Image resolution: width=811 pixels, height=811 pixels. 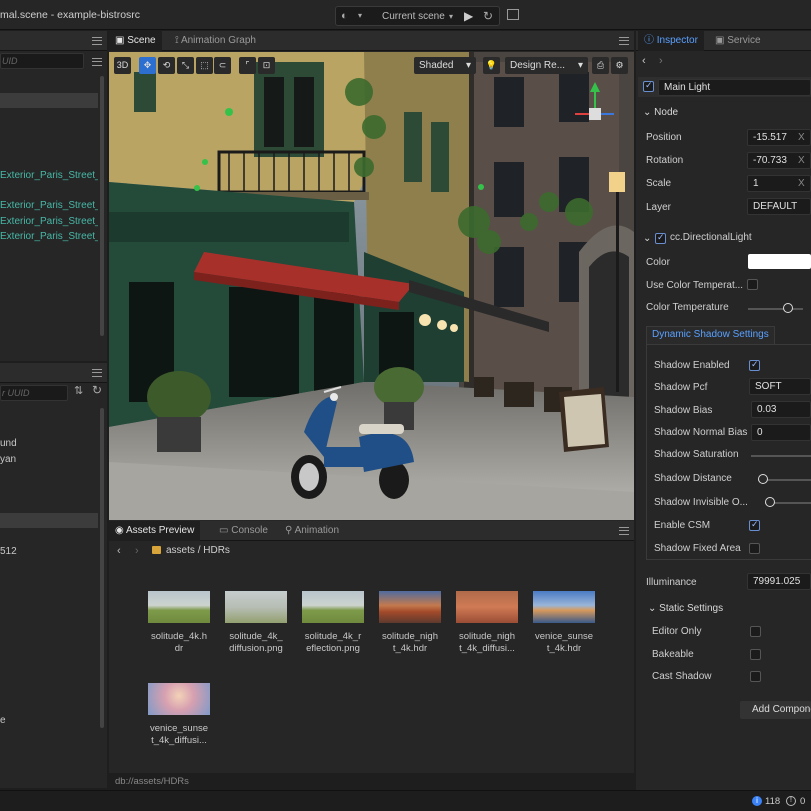 I want to click on asset-item: solitude_4k.h dr, so click(x=179, y=623).